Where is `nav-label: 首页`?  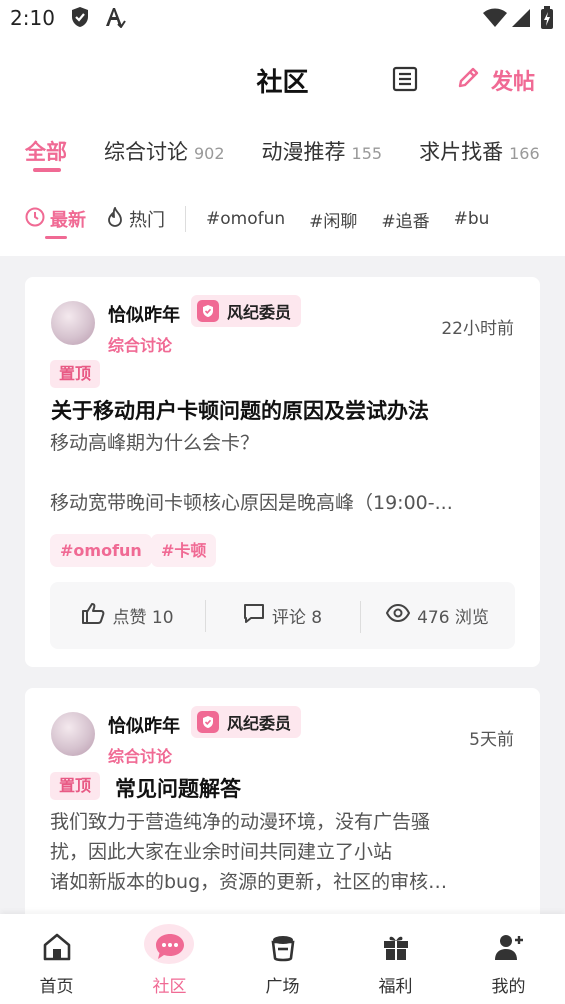 nav-label: 首页 is located at coordinates (56, 987).